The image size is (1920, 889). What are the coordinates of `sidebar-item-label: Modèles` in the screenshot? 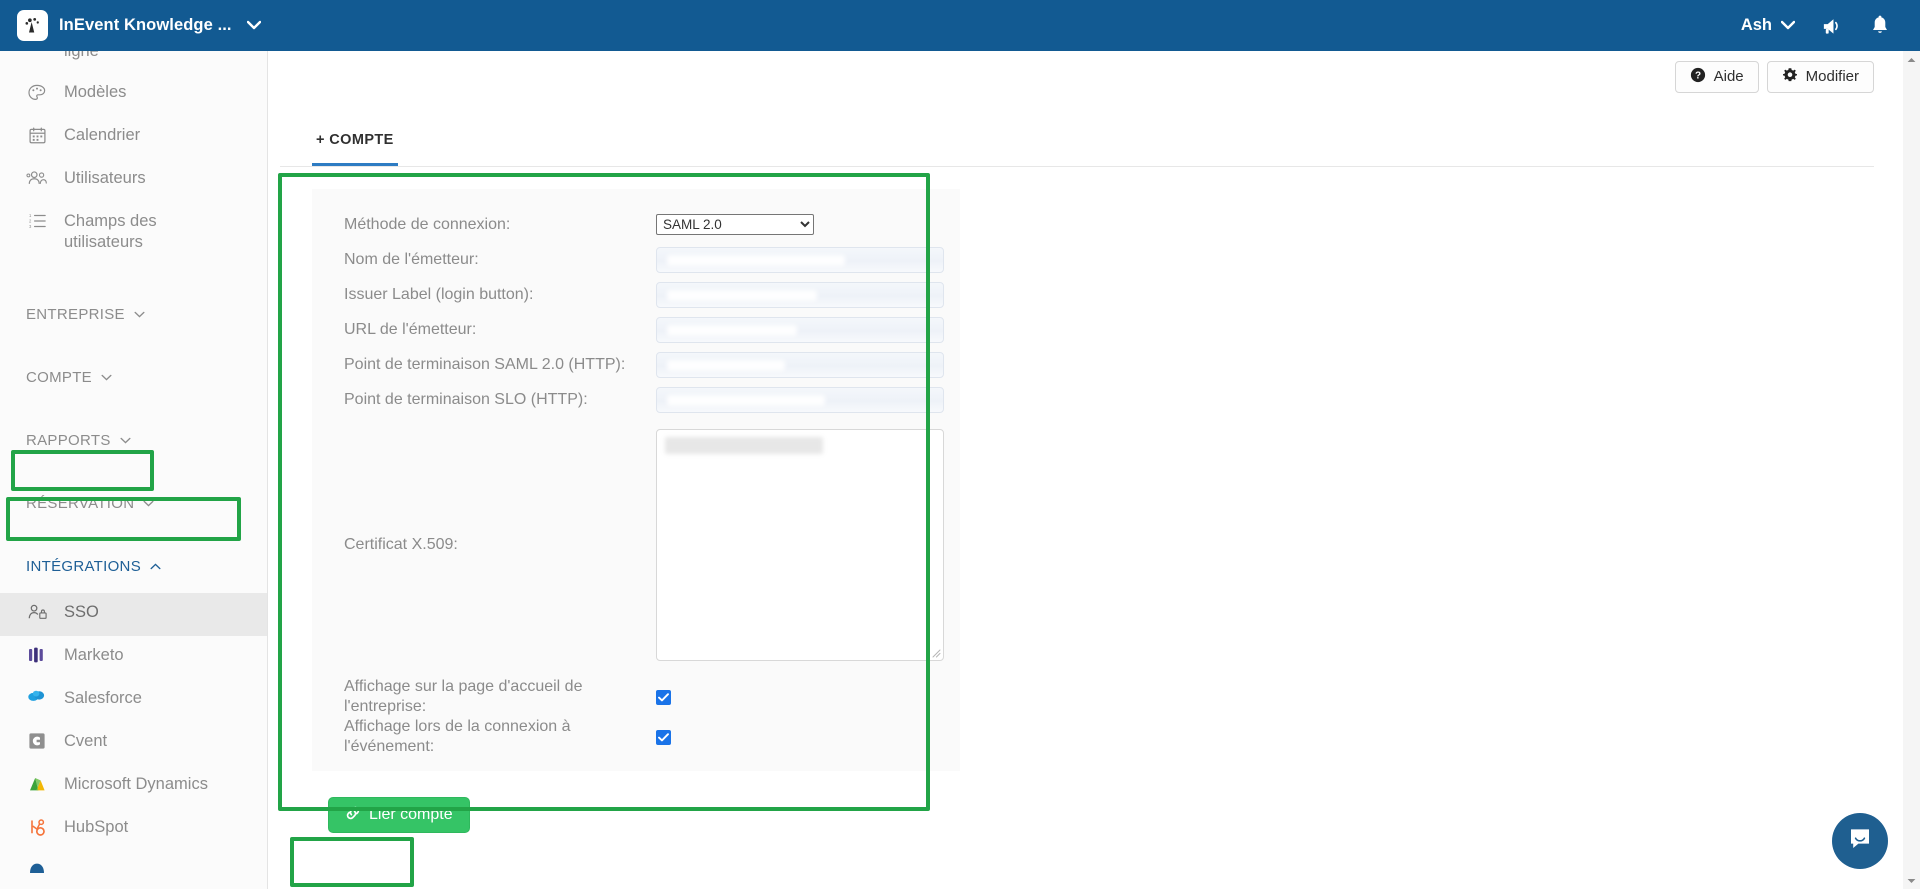 It's located at (95, 92).